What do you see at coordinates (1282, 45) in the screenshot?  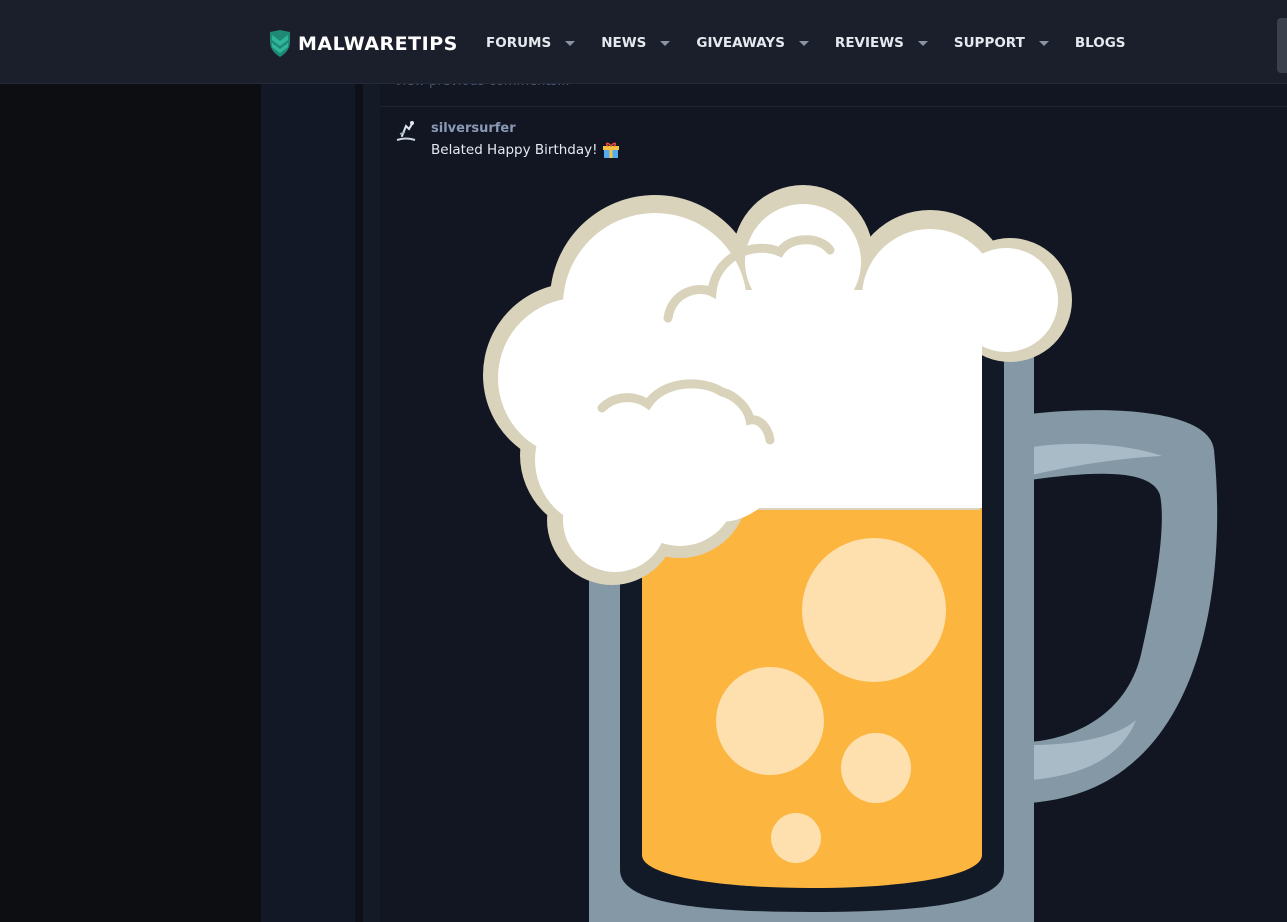 I see `scrollbar-thumb` at bounding box center [1282, 45].